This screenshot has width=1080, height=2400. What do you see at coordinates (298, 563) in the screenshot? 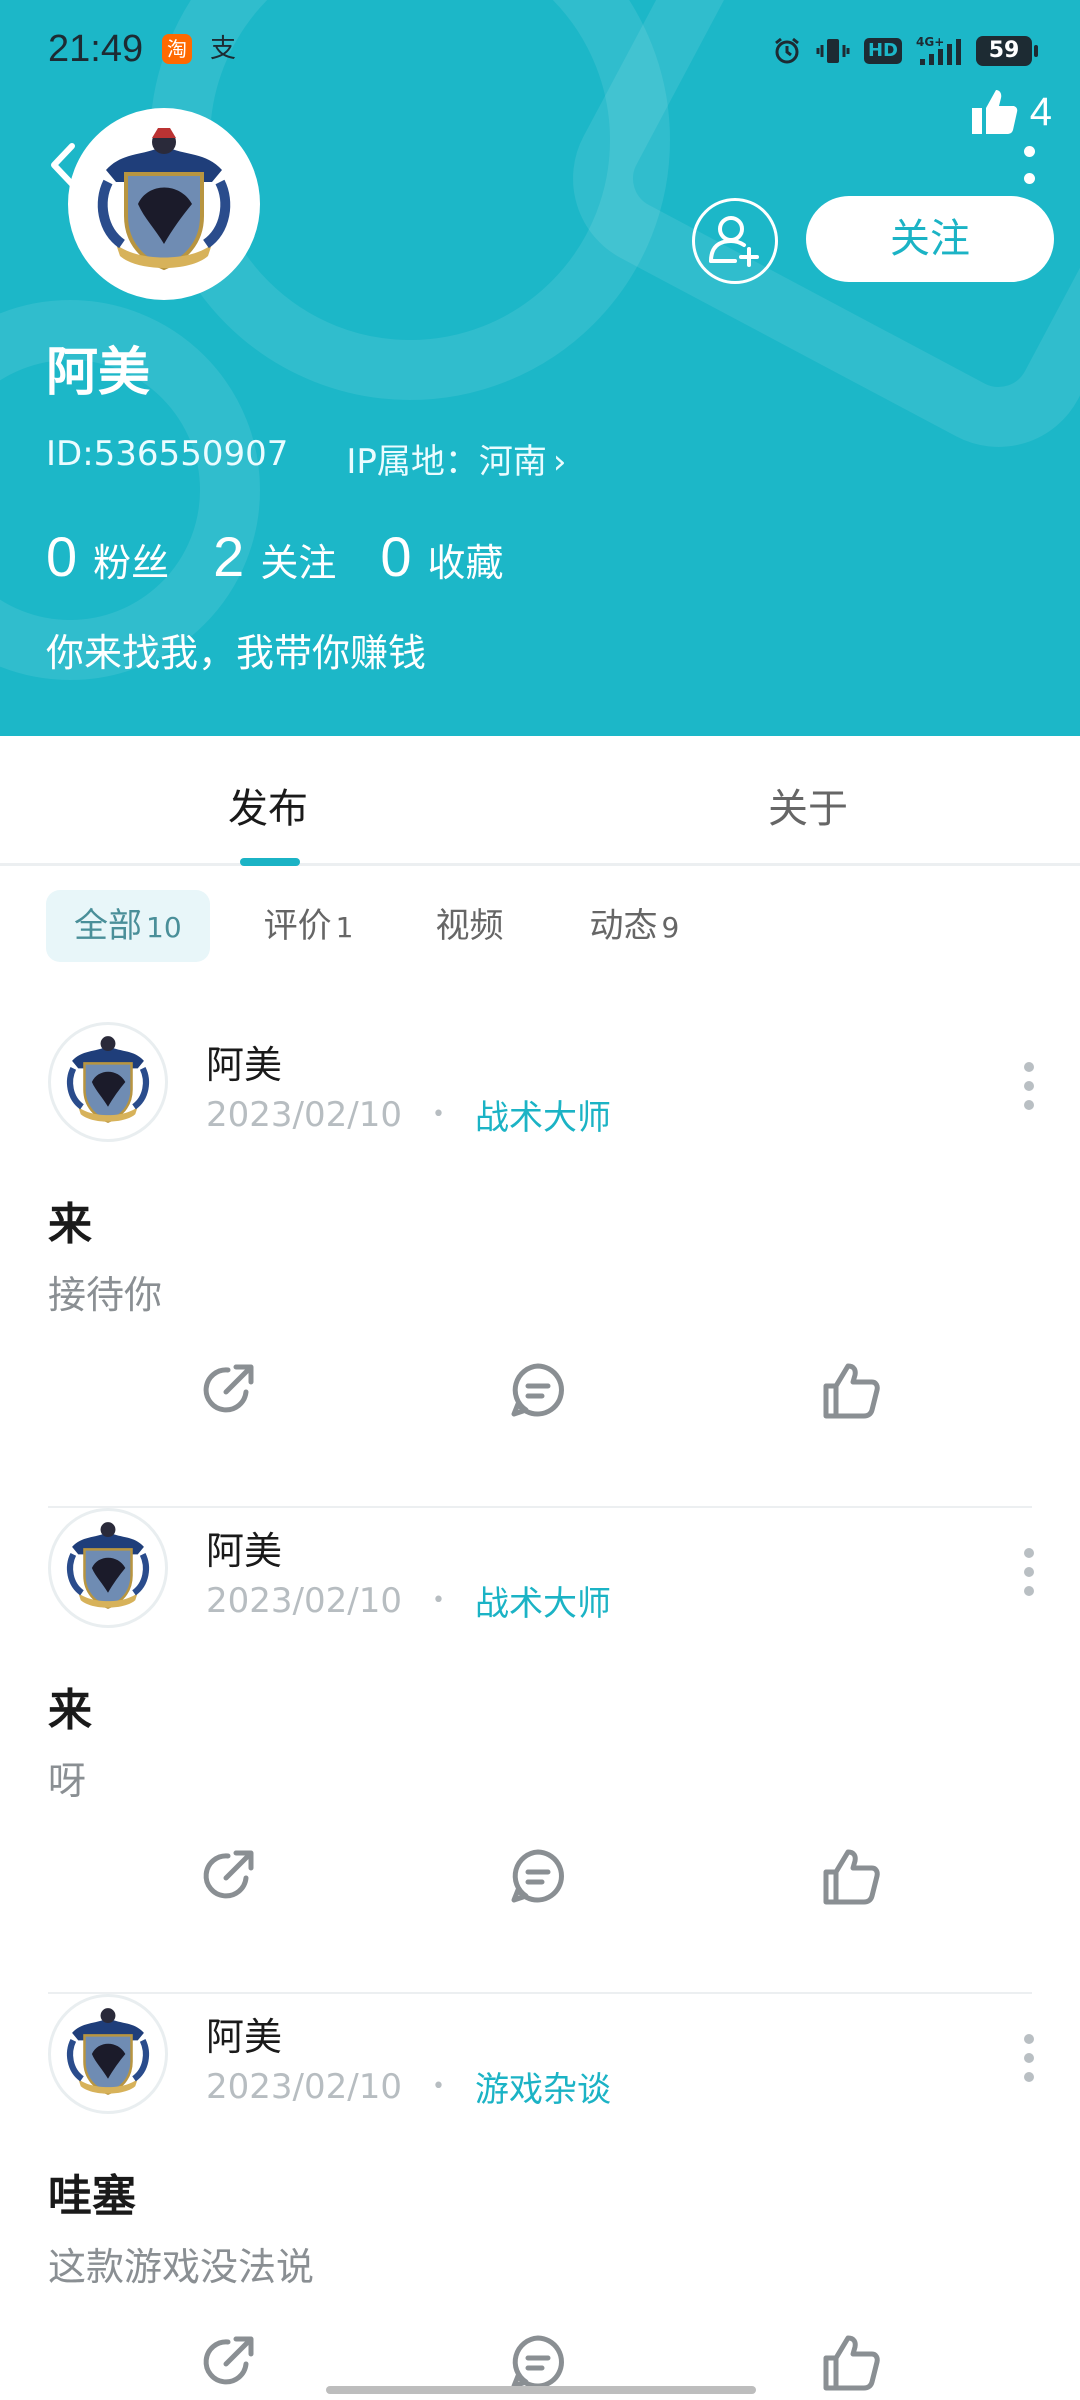
I see `stat-label: 关注` at bounding box center [298, 563].